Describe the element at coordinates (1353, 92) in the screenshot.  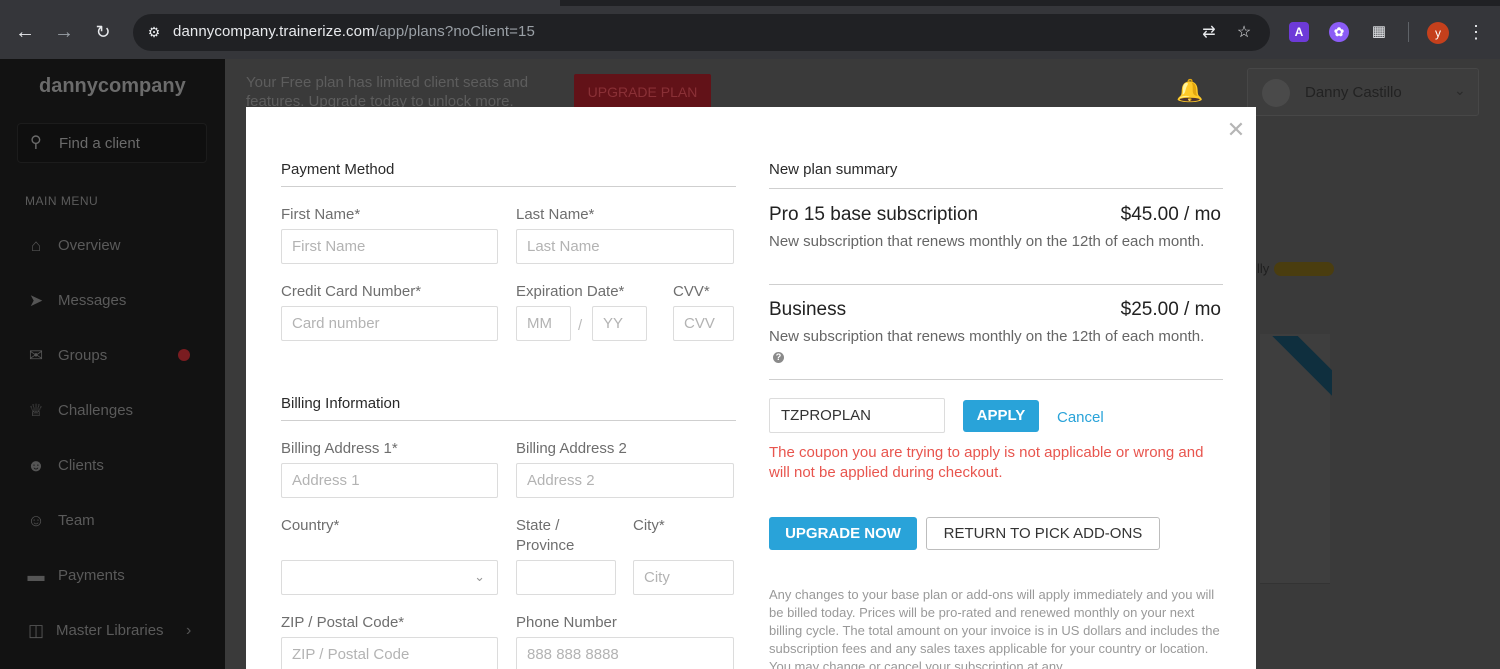
I see `user-name: Danny Castillo` at that location.